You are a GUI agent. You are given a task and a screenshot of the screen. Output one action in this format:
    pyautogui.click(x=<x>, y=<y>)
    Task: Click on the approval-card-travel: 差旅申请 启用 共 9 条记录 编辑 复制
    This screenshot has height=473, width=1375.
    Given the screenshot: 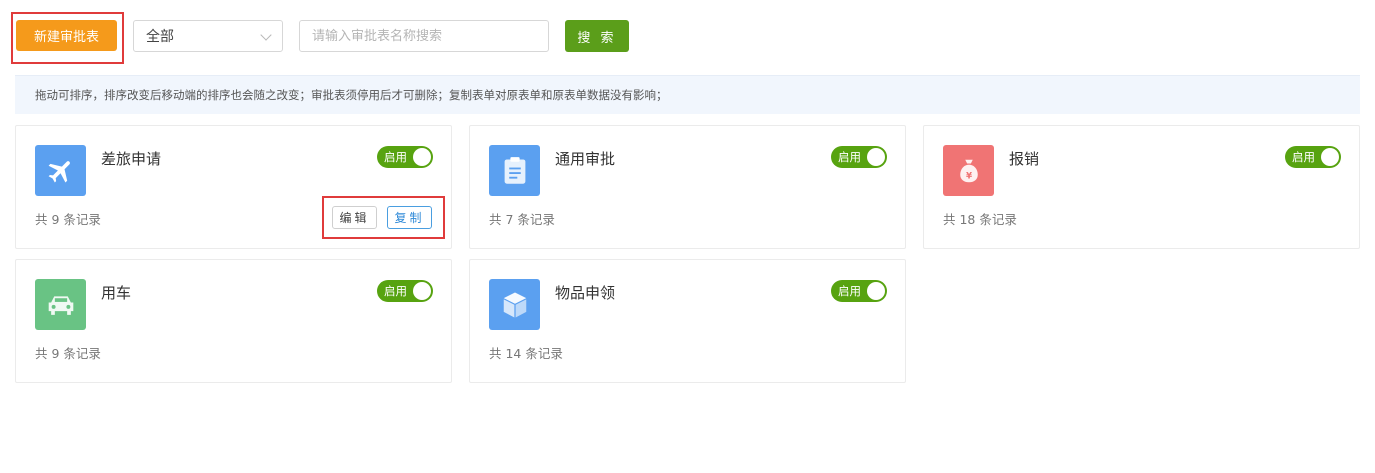 What is the action you would take?
    pyautogui.click(x=233, y=187)
    